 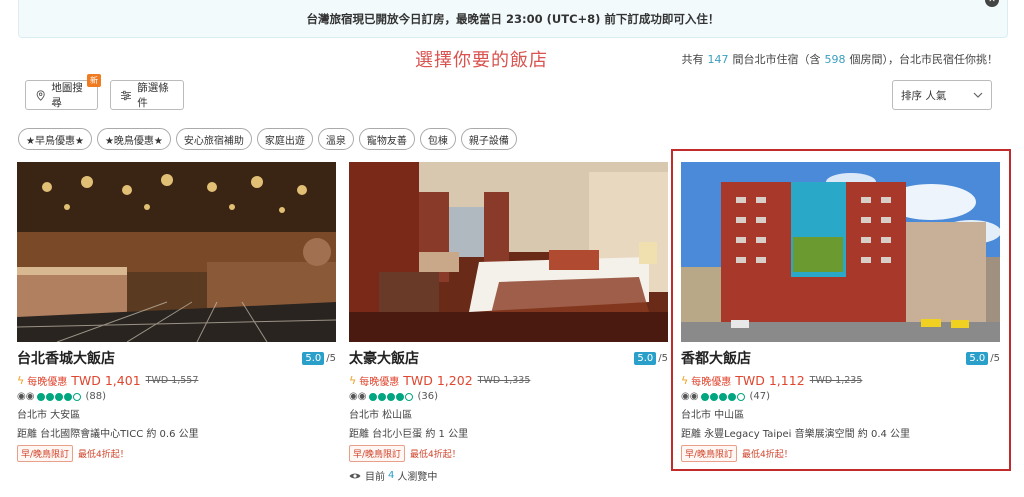 What do you see at coordinates (409, 434) in the screenshot?
I see `hotel-distance: 距離 台北小巨蛋 約 1 公里` at bounding box center [409, 434].